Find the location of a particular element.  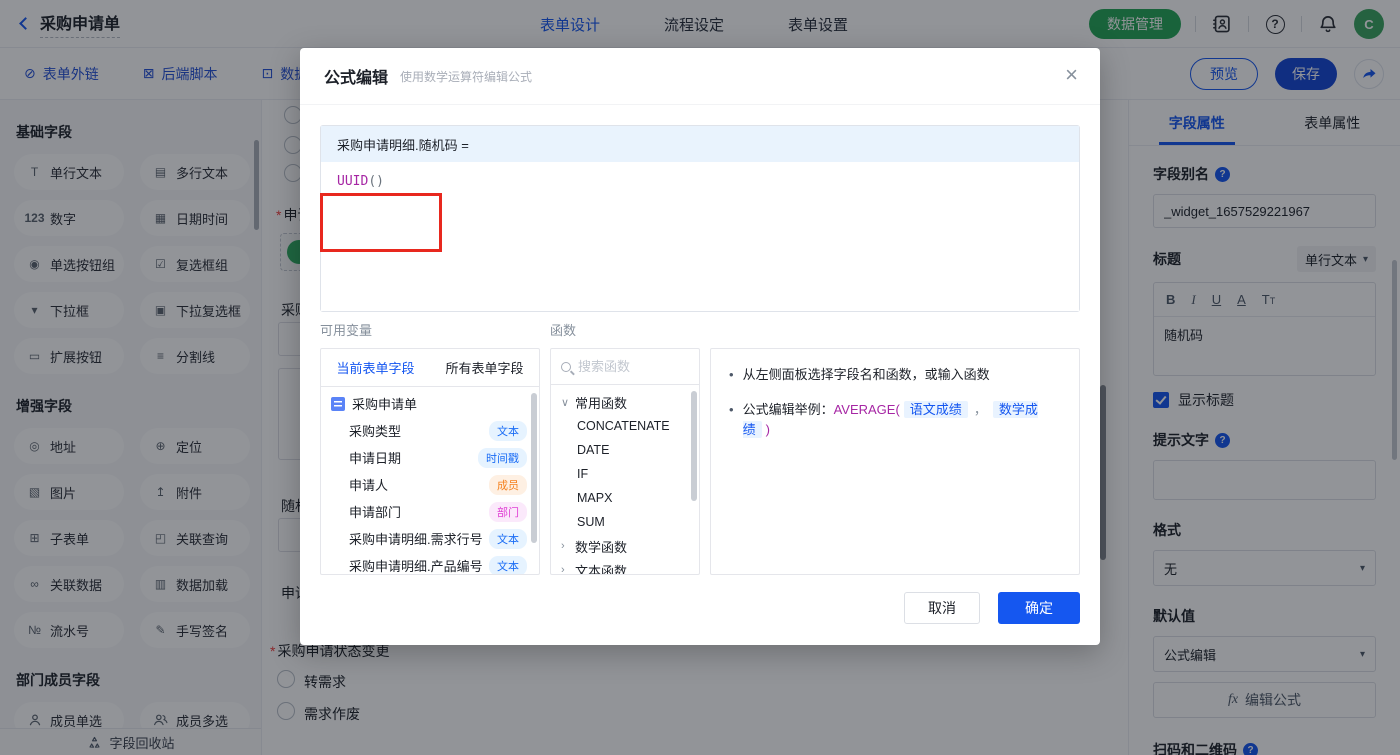

annotation-highlight-box is located at coordinates (381, 222).